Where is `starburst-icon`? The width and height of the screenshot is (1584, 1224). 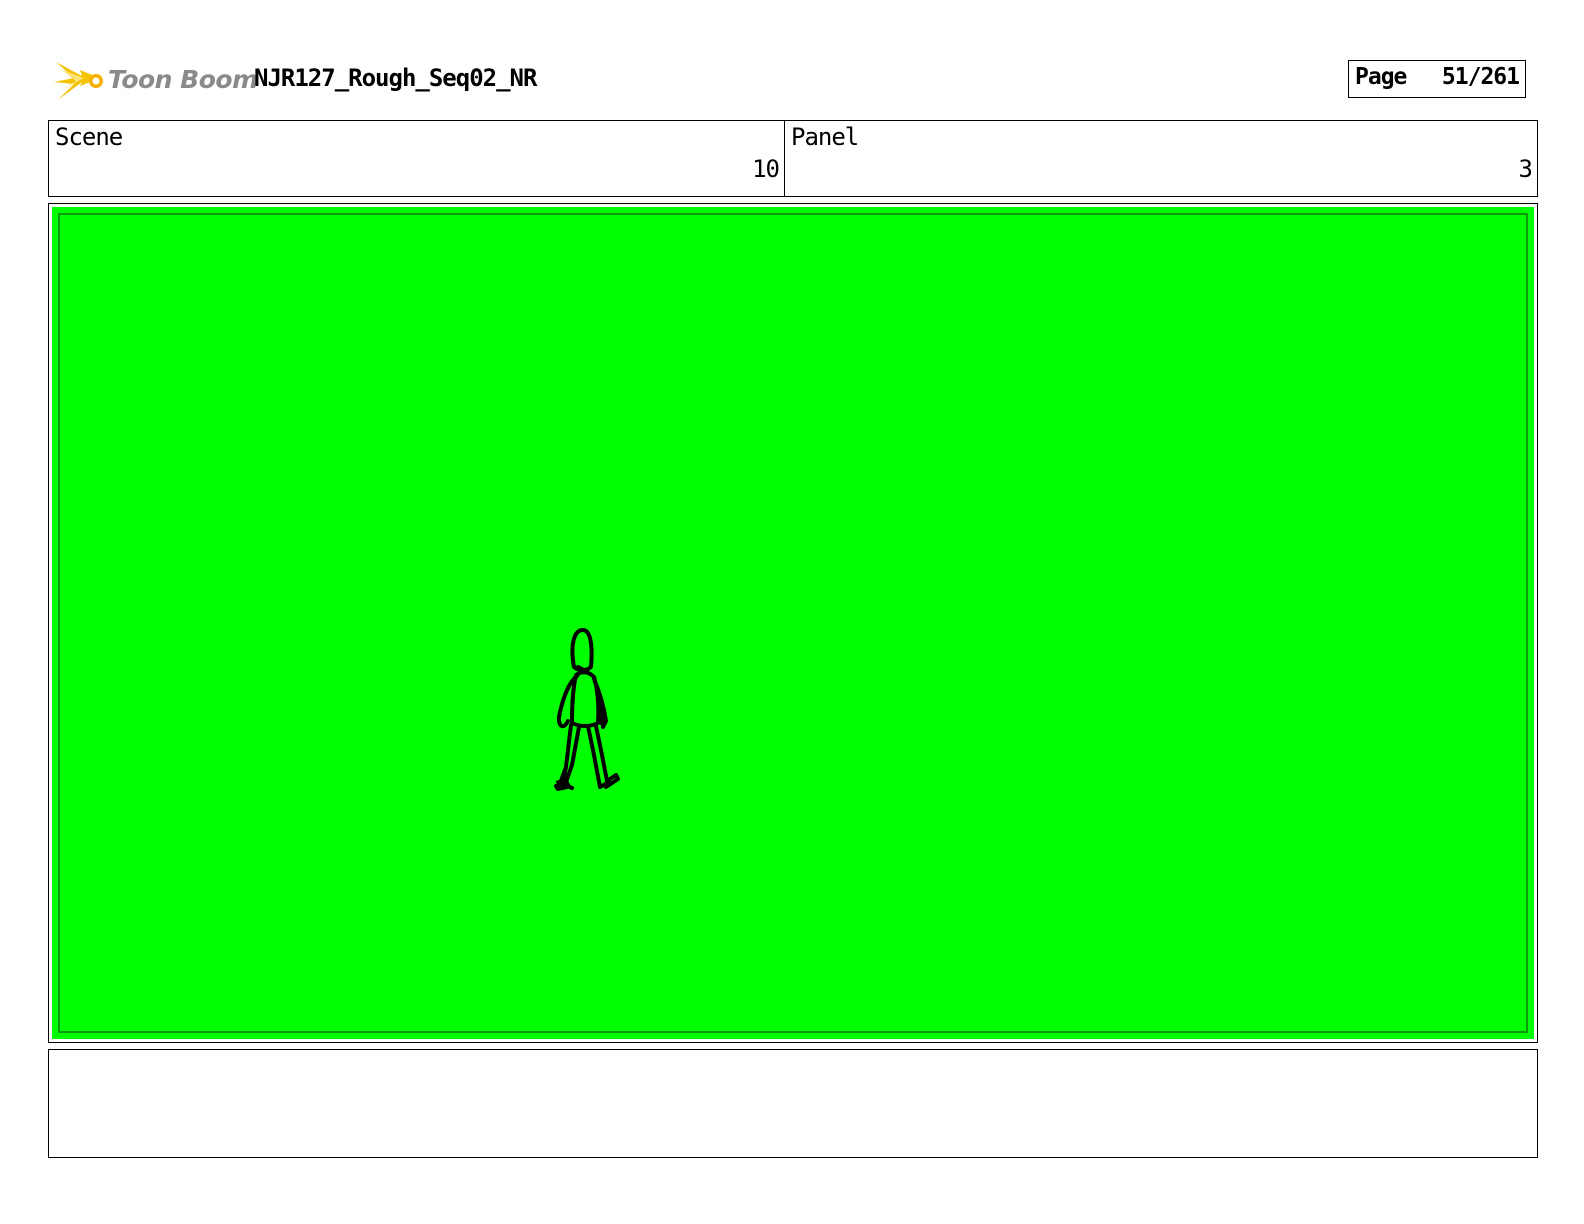
starburst-icon is located at coordinates (78, 81).